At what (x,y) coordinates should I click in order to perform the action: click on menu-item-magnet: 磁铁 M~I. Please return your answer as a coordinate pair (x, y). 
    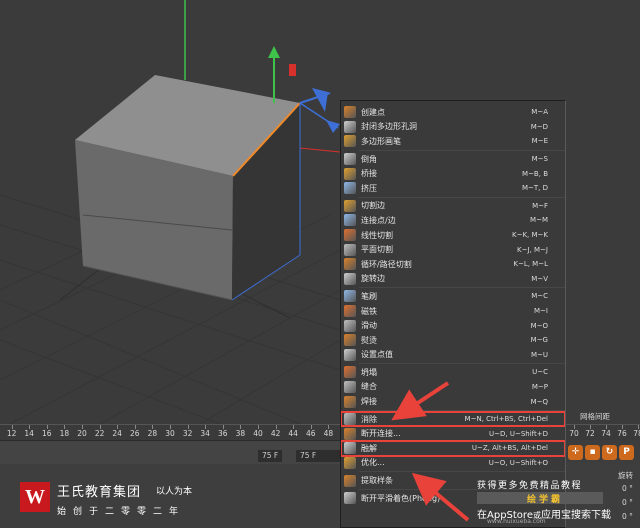
    Looking at the image, I should click on (453, 311).